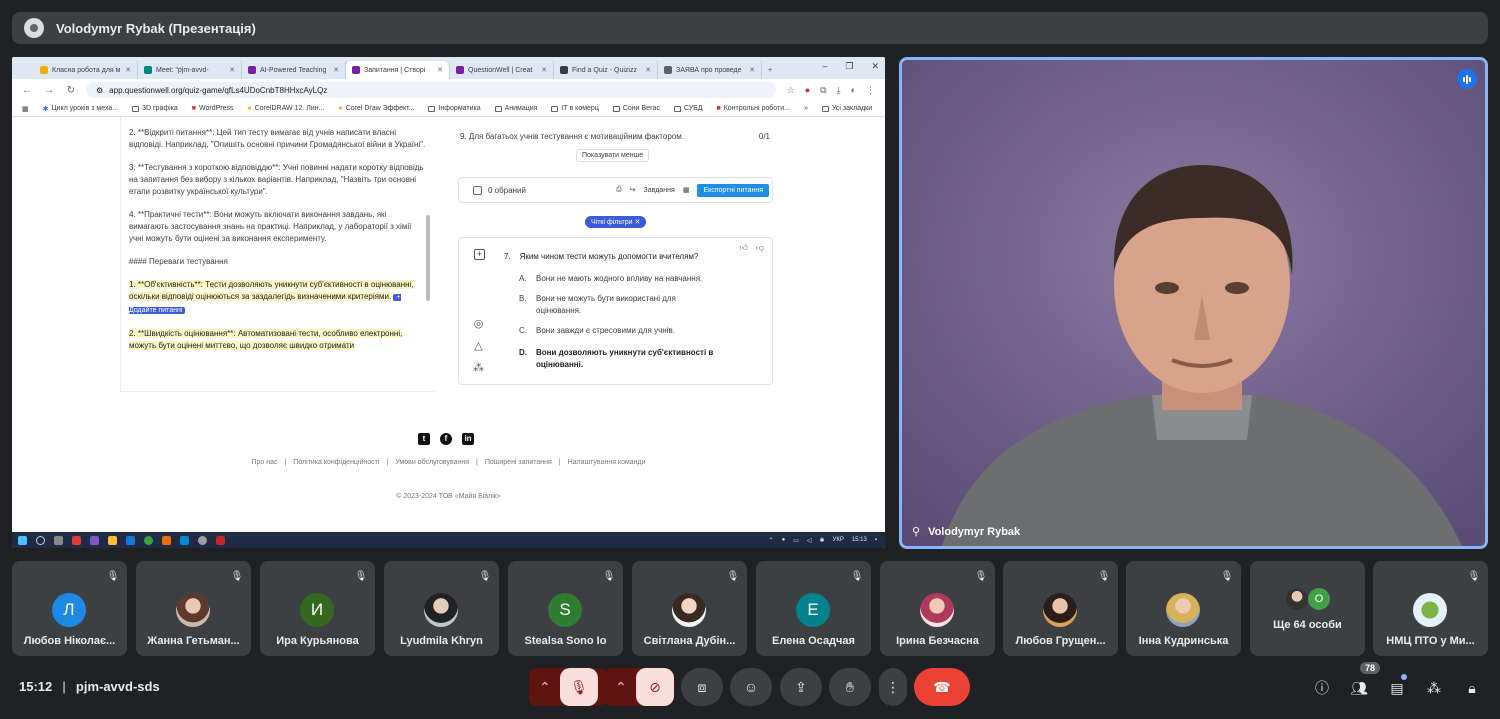  I want to click on windows-start-icon, so click(22, 540).